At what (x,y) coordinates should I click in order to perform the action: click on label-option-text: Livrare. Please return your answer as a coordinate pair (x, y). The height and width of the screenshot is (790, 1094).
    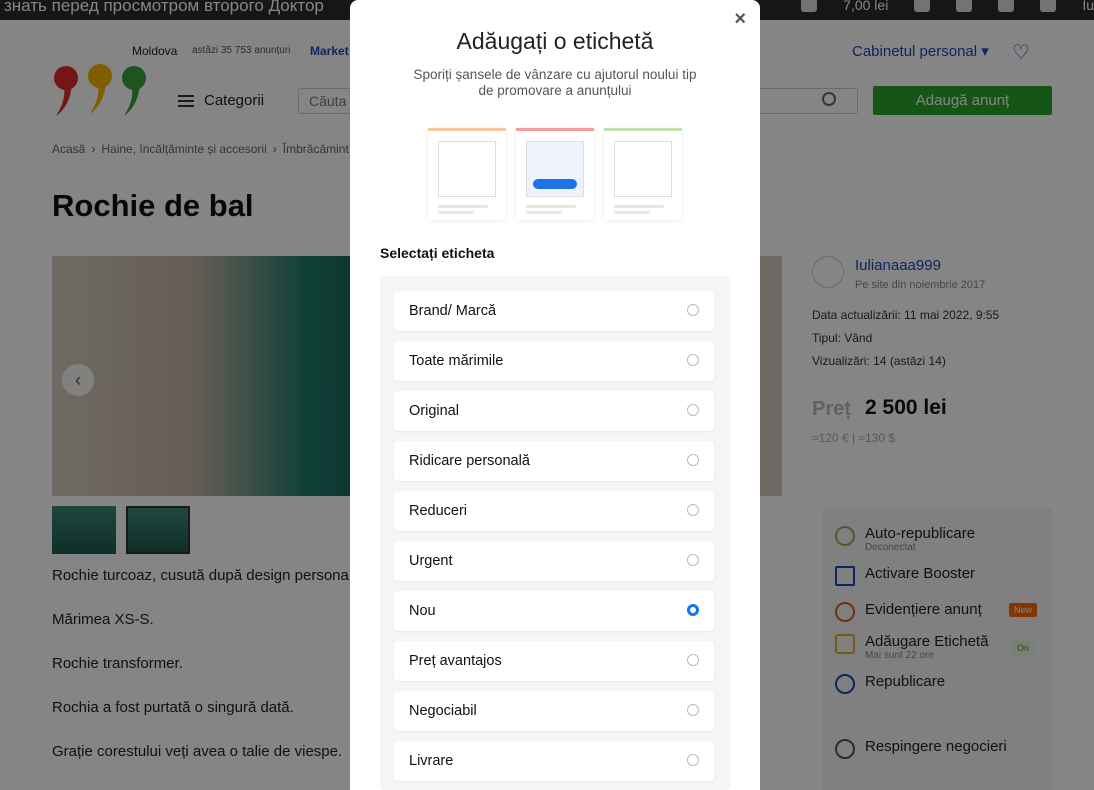
    Looking at the image, I should click on (431, 761).